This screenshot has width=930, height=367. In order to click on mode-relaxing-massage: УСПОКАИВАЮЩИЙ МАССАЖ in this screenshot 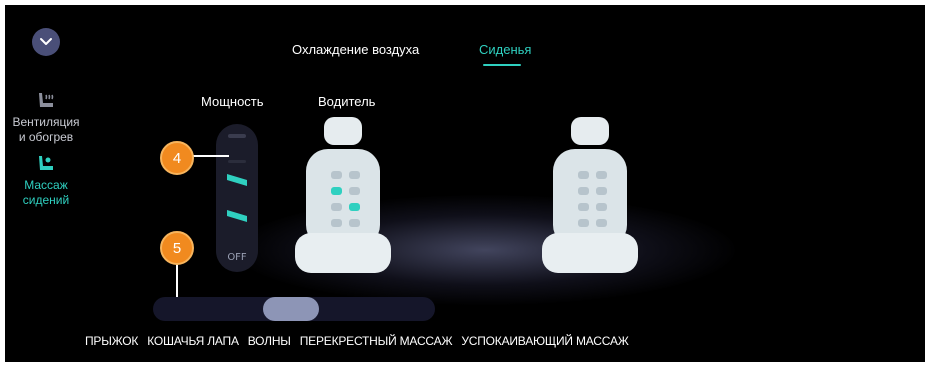, I will do `click(545, 341)`.